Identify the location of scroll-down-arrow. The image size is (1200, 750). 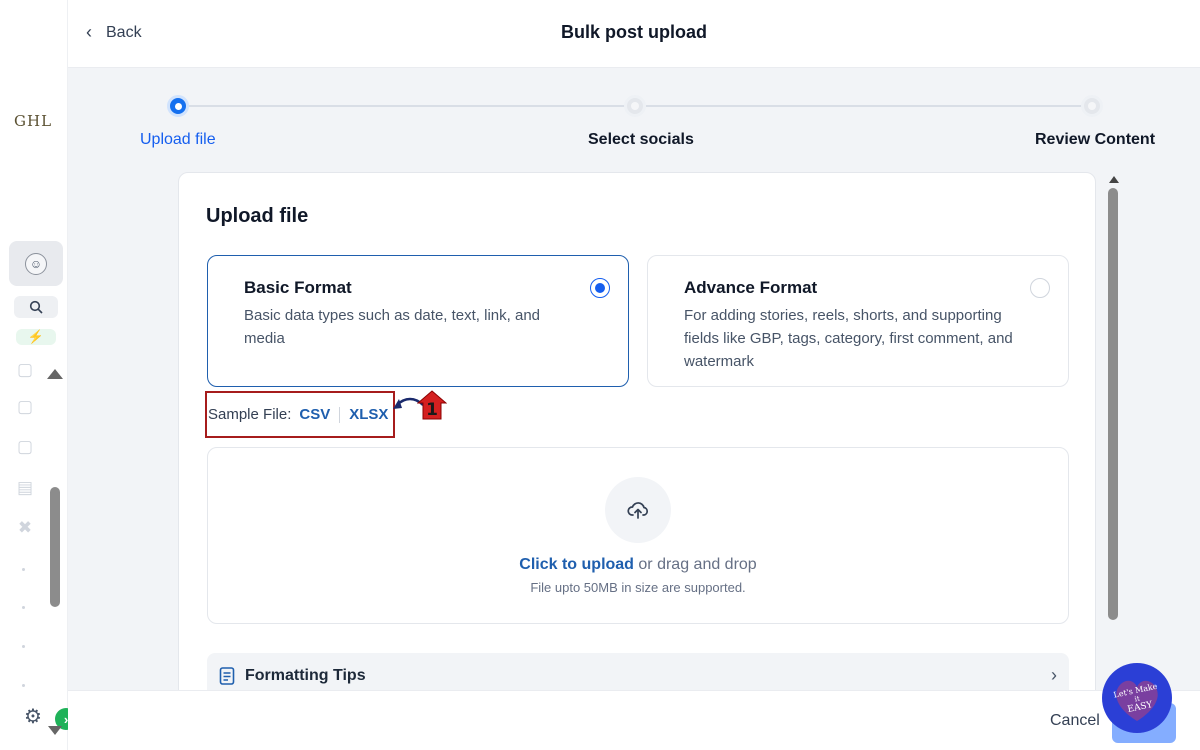
(55, 730).